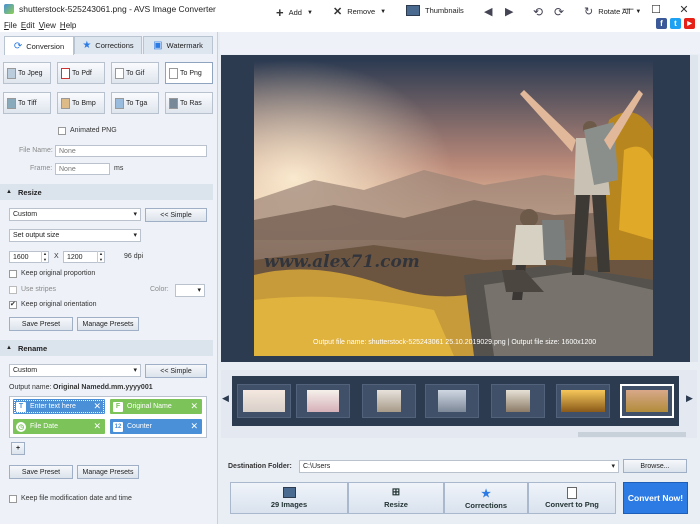 This screenshot has width=700, height=524. I want to click on menu-file: File, so click(10, 25).